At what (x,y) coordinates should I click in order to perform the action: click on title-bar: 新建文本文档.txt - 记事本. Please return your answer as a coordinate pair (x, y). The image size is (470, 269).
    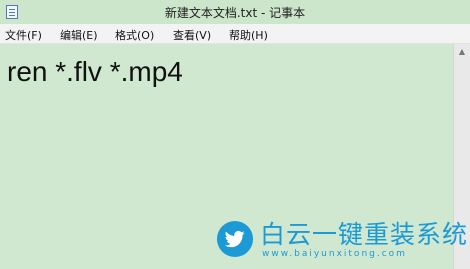
    Looking at the image, I should click on (235, 12).